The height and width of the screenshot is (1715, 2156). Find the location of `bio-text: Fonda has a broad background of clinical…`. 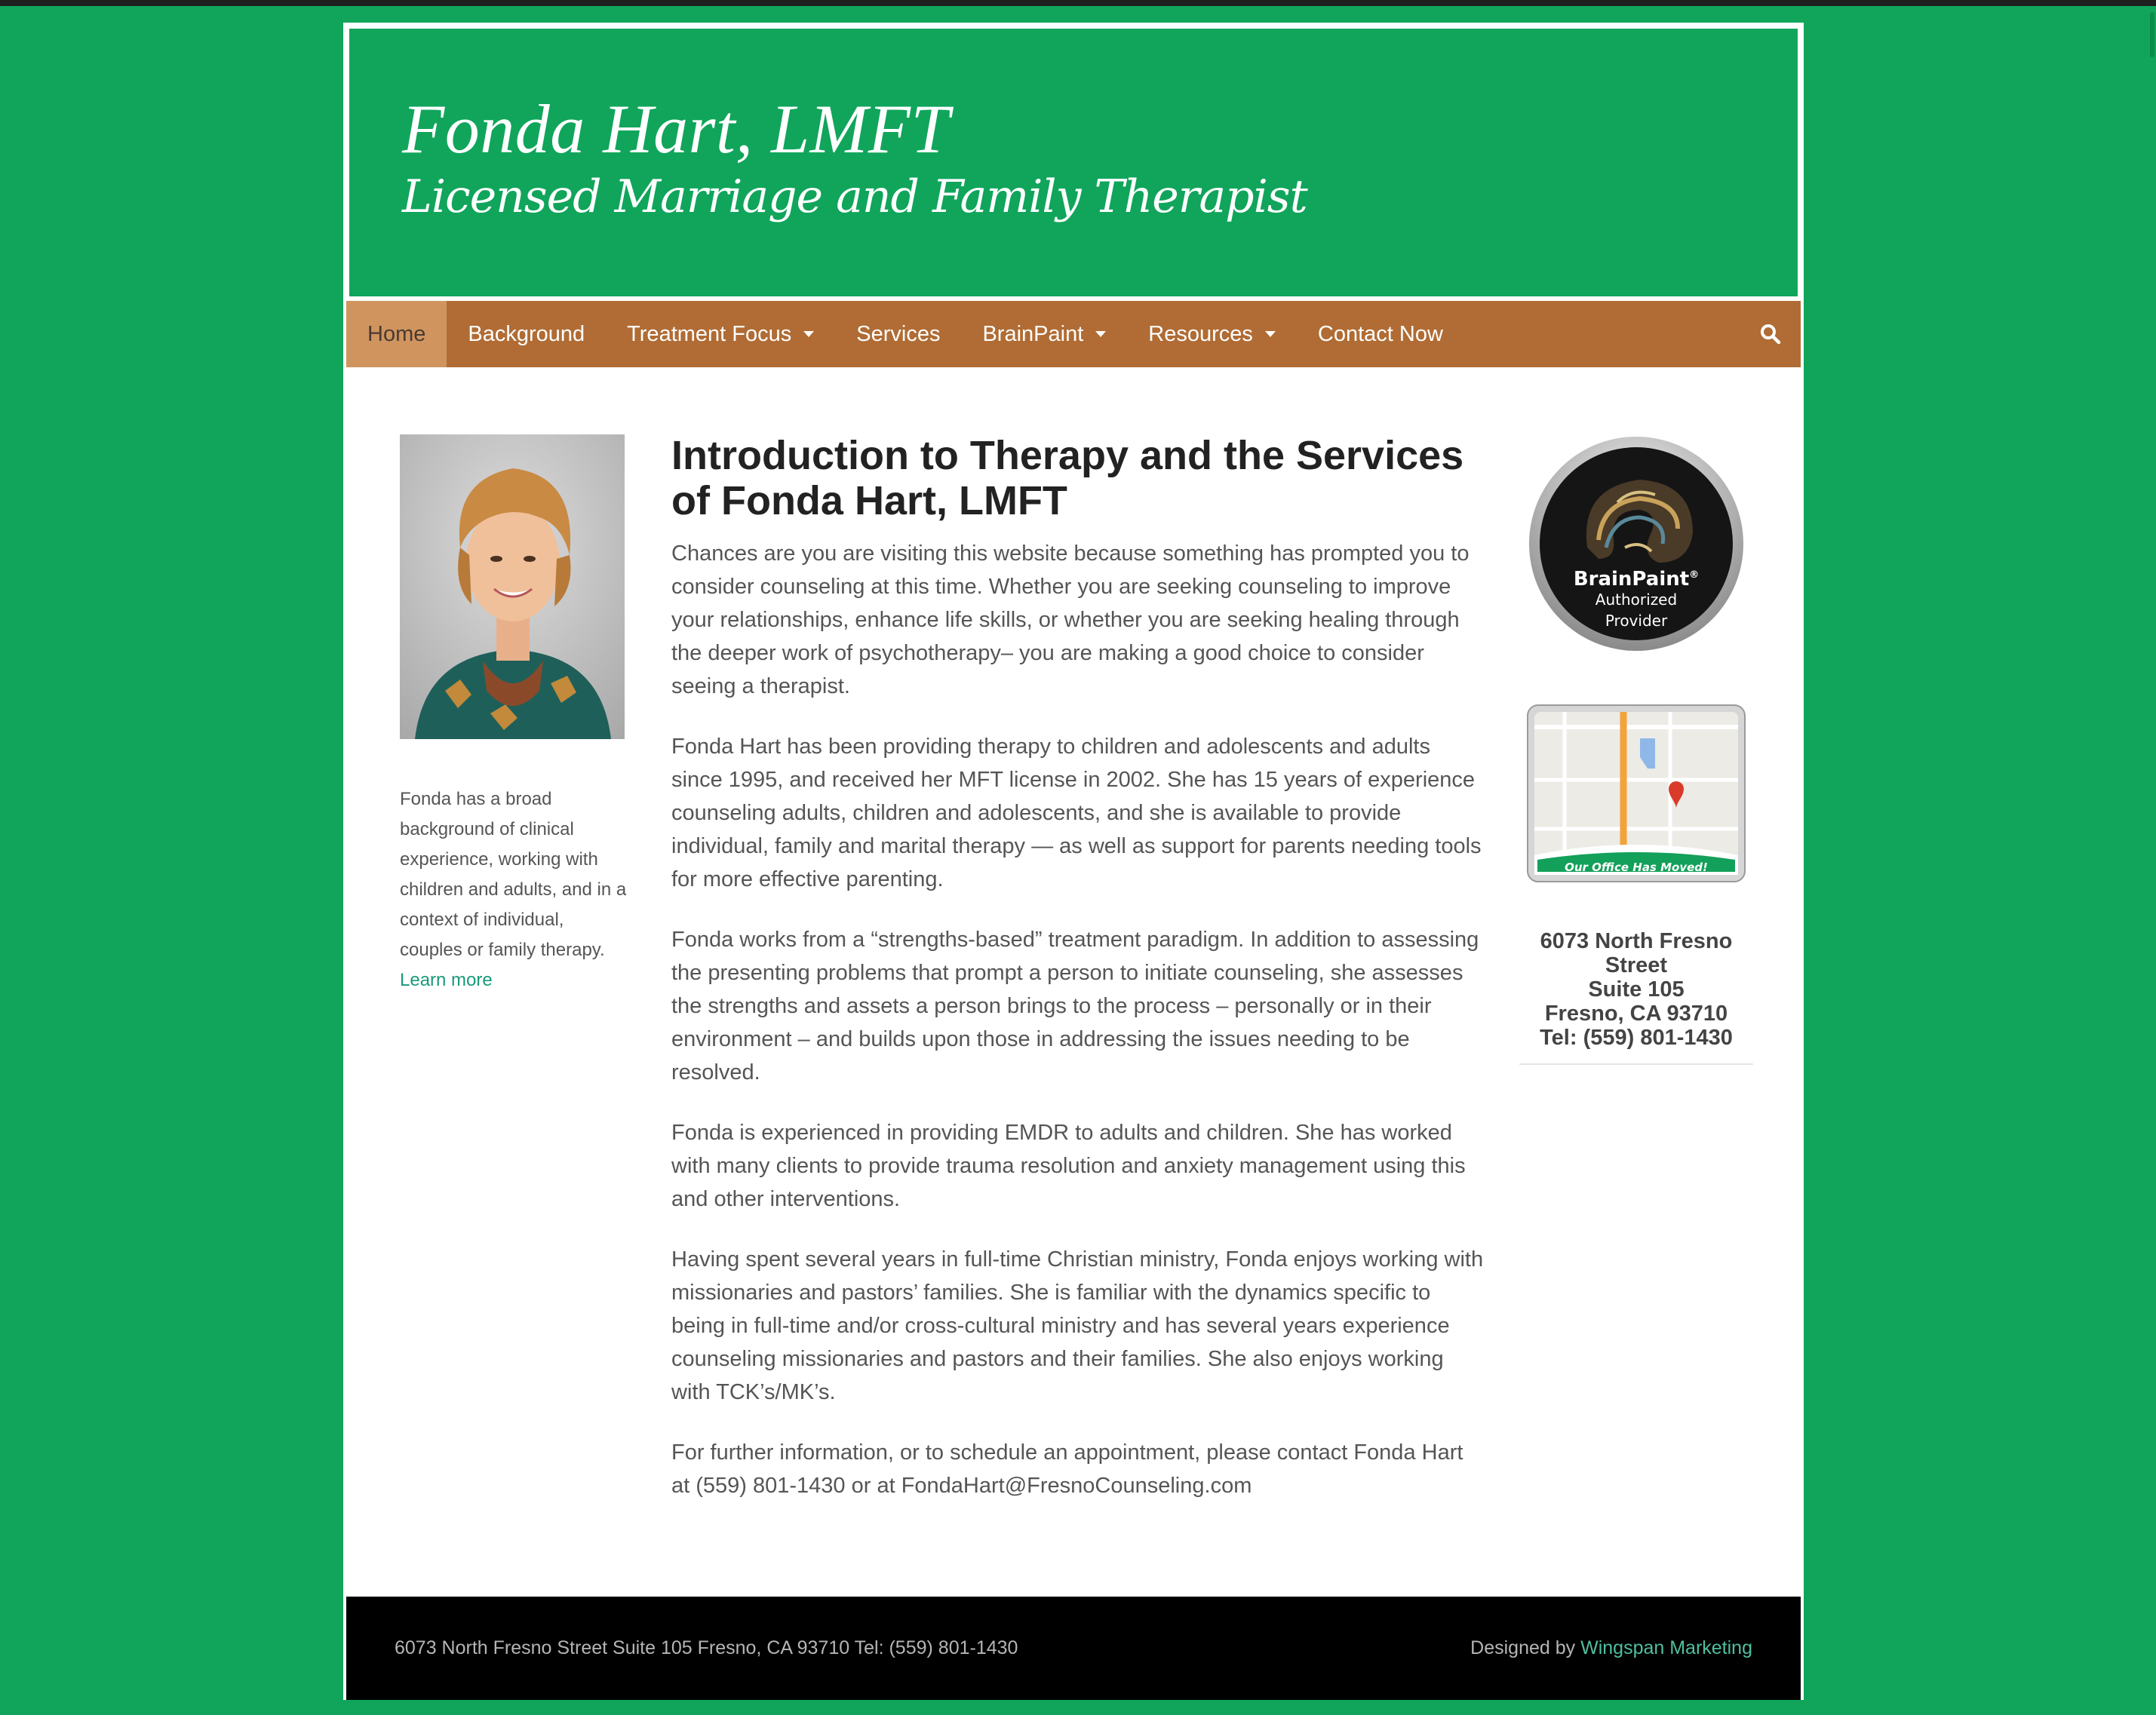

bio-text: Fonda has a broad background of clinical… is located at coordinates (513, 874).